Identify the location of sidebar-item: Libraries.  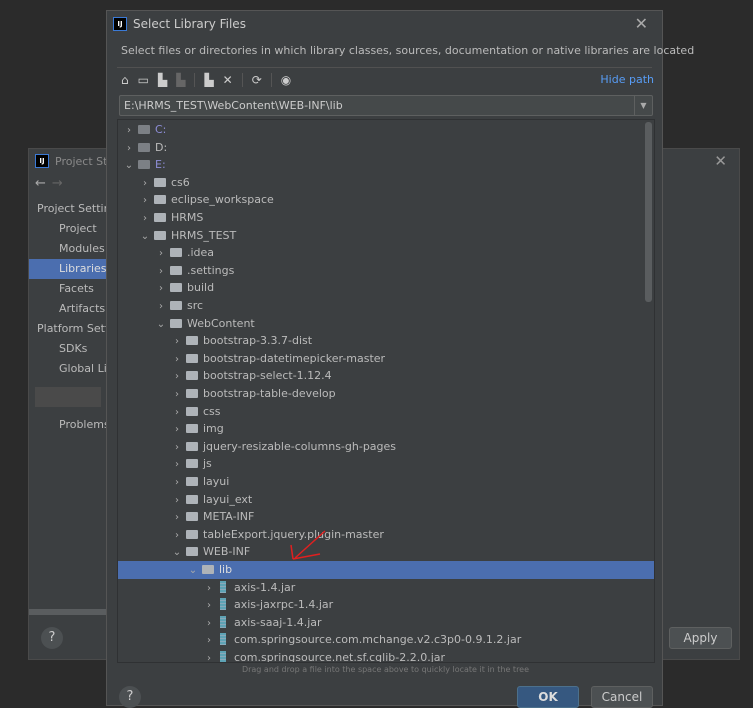
(68, 269).